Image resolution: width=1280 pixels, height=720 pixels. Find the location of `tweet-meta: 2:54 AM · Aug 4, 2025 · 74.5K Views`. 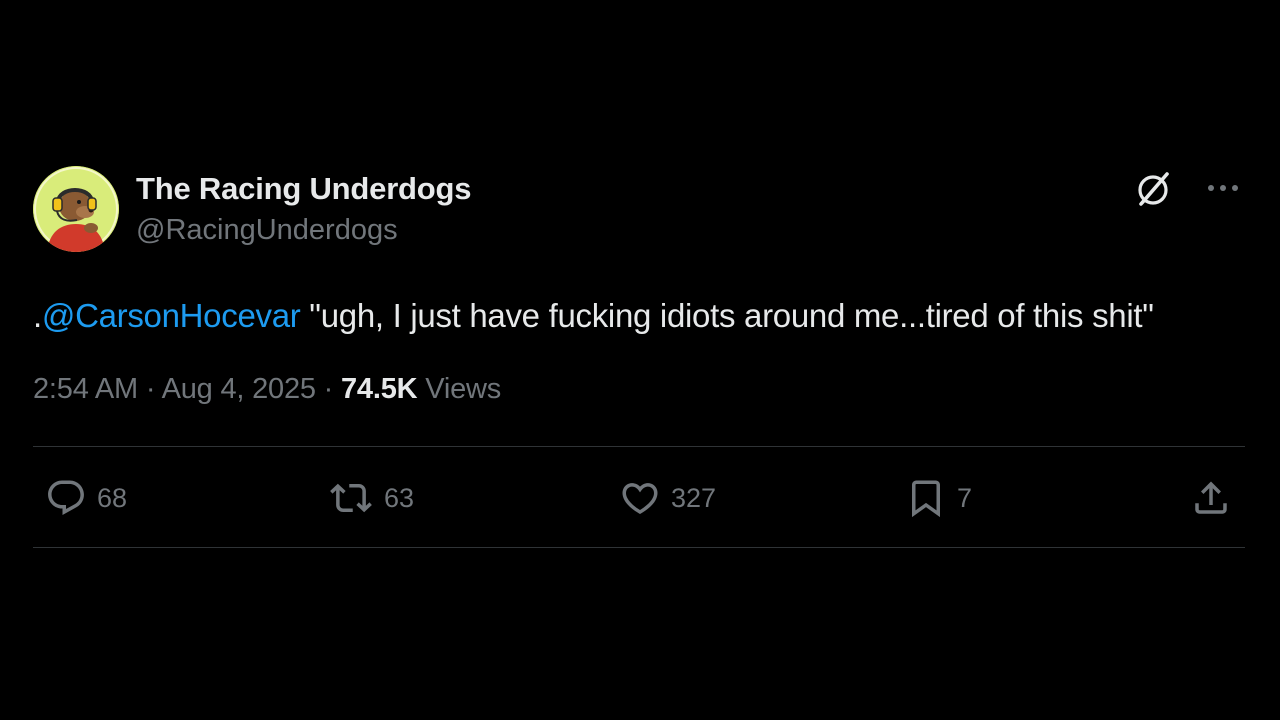

tweet-meta: 2:54 AM · Aug 4, 2025 · 74.5K Views is located at coordinates (639, 389).